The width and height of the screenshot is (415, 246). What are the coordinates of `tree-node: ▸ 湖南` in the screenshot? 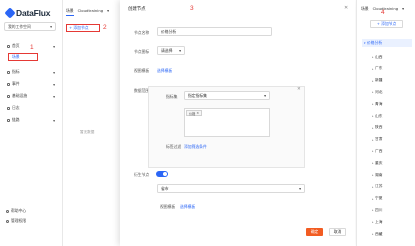 It's located at (392, 175).